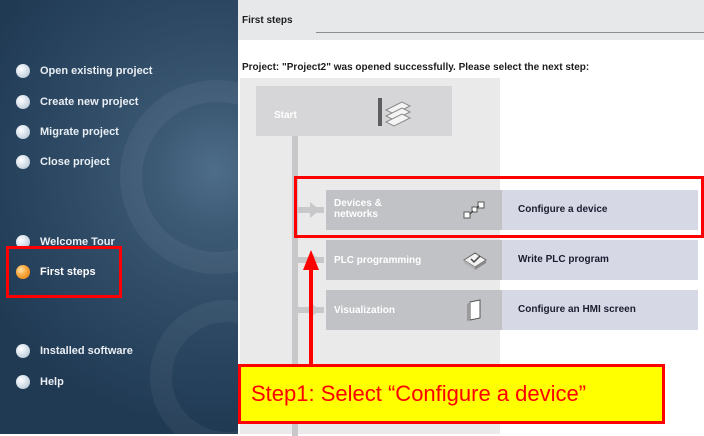 Image resolution: width=704 pixels, height=436 pixels. Describe the element at coordinates (267, 20) in the screenshot. I see `page-title: First steps` at that location.